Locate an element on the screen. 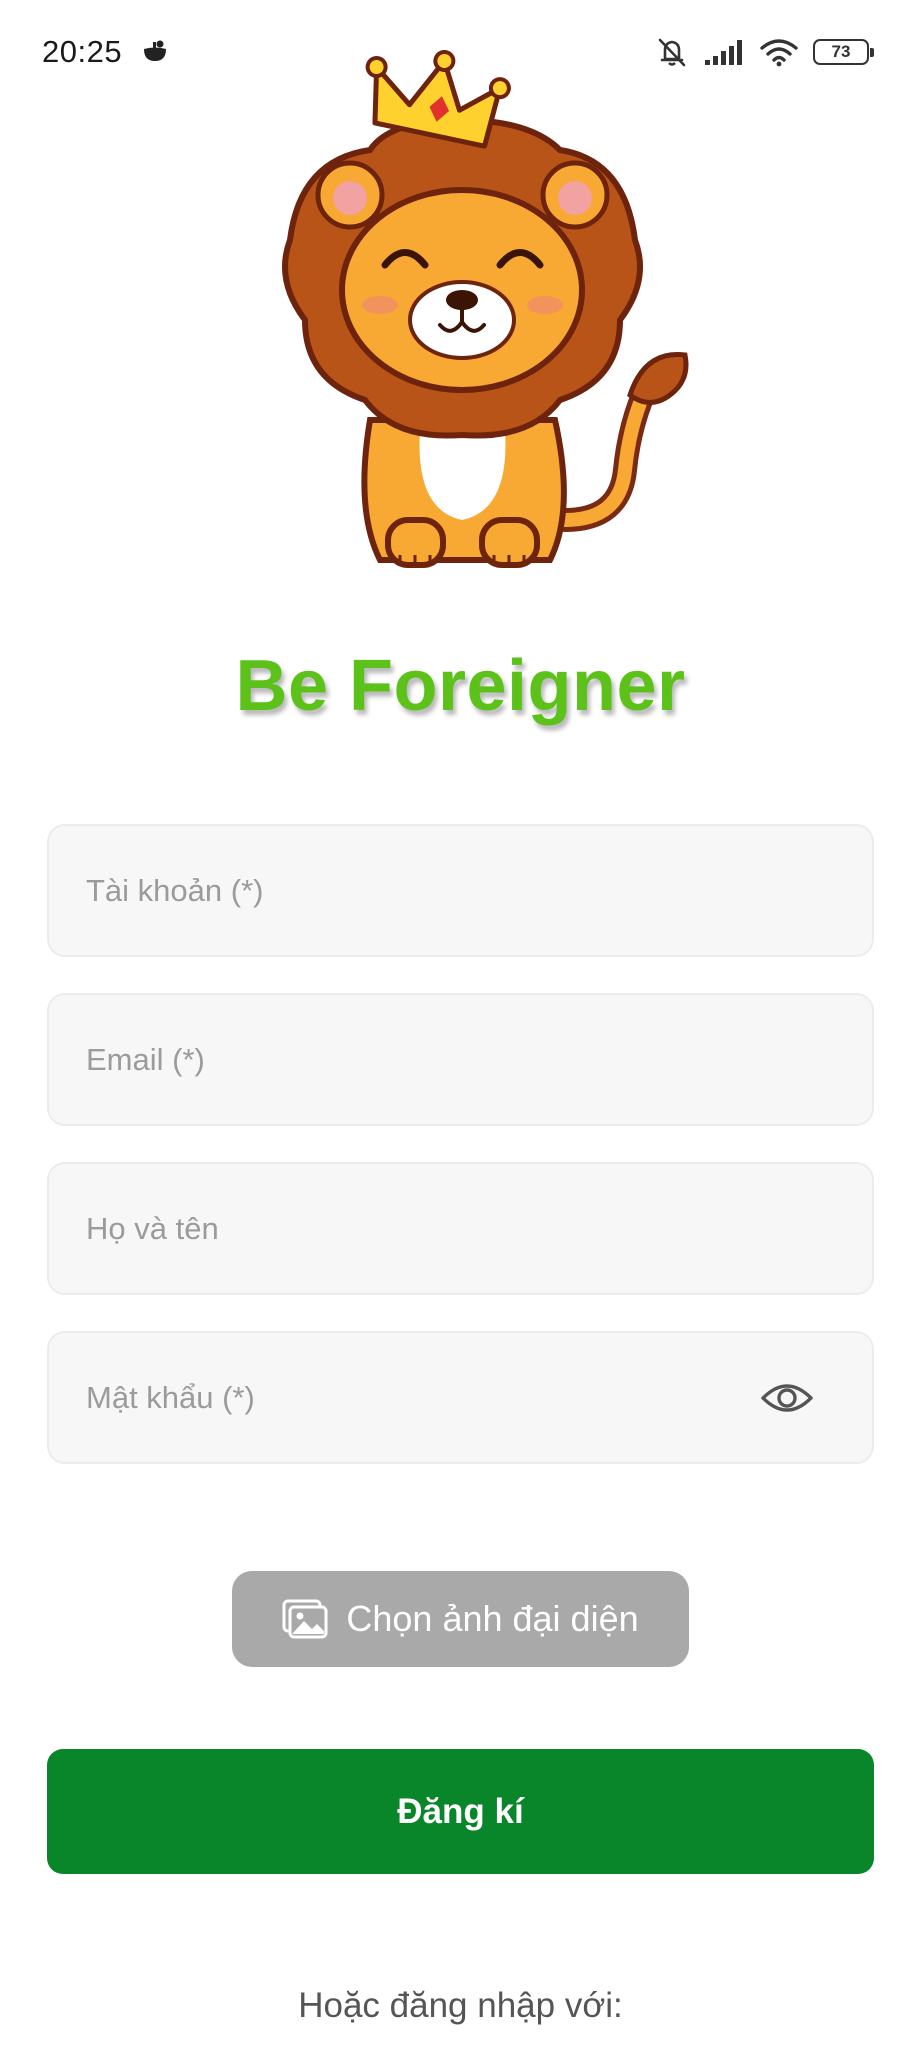 This screenshot has height=2048, width=921. choose-avatar-button: Chọn ảnh đại diện is located at coordinates (460, 1619).